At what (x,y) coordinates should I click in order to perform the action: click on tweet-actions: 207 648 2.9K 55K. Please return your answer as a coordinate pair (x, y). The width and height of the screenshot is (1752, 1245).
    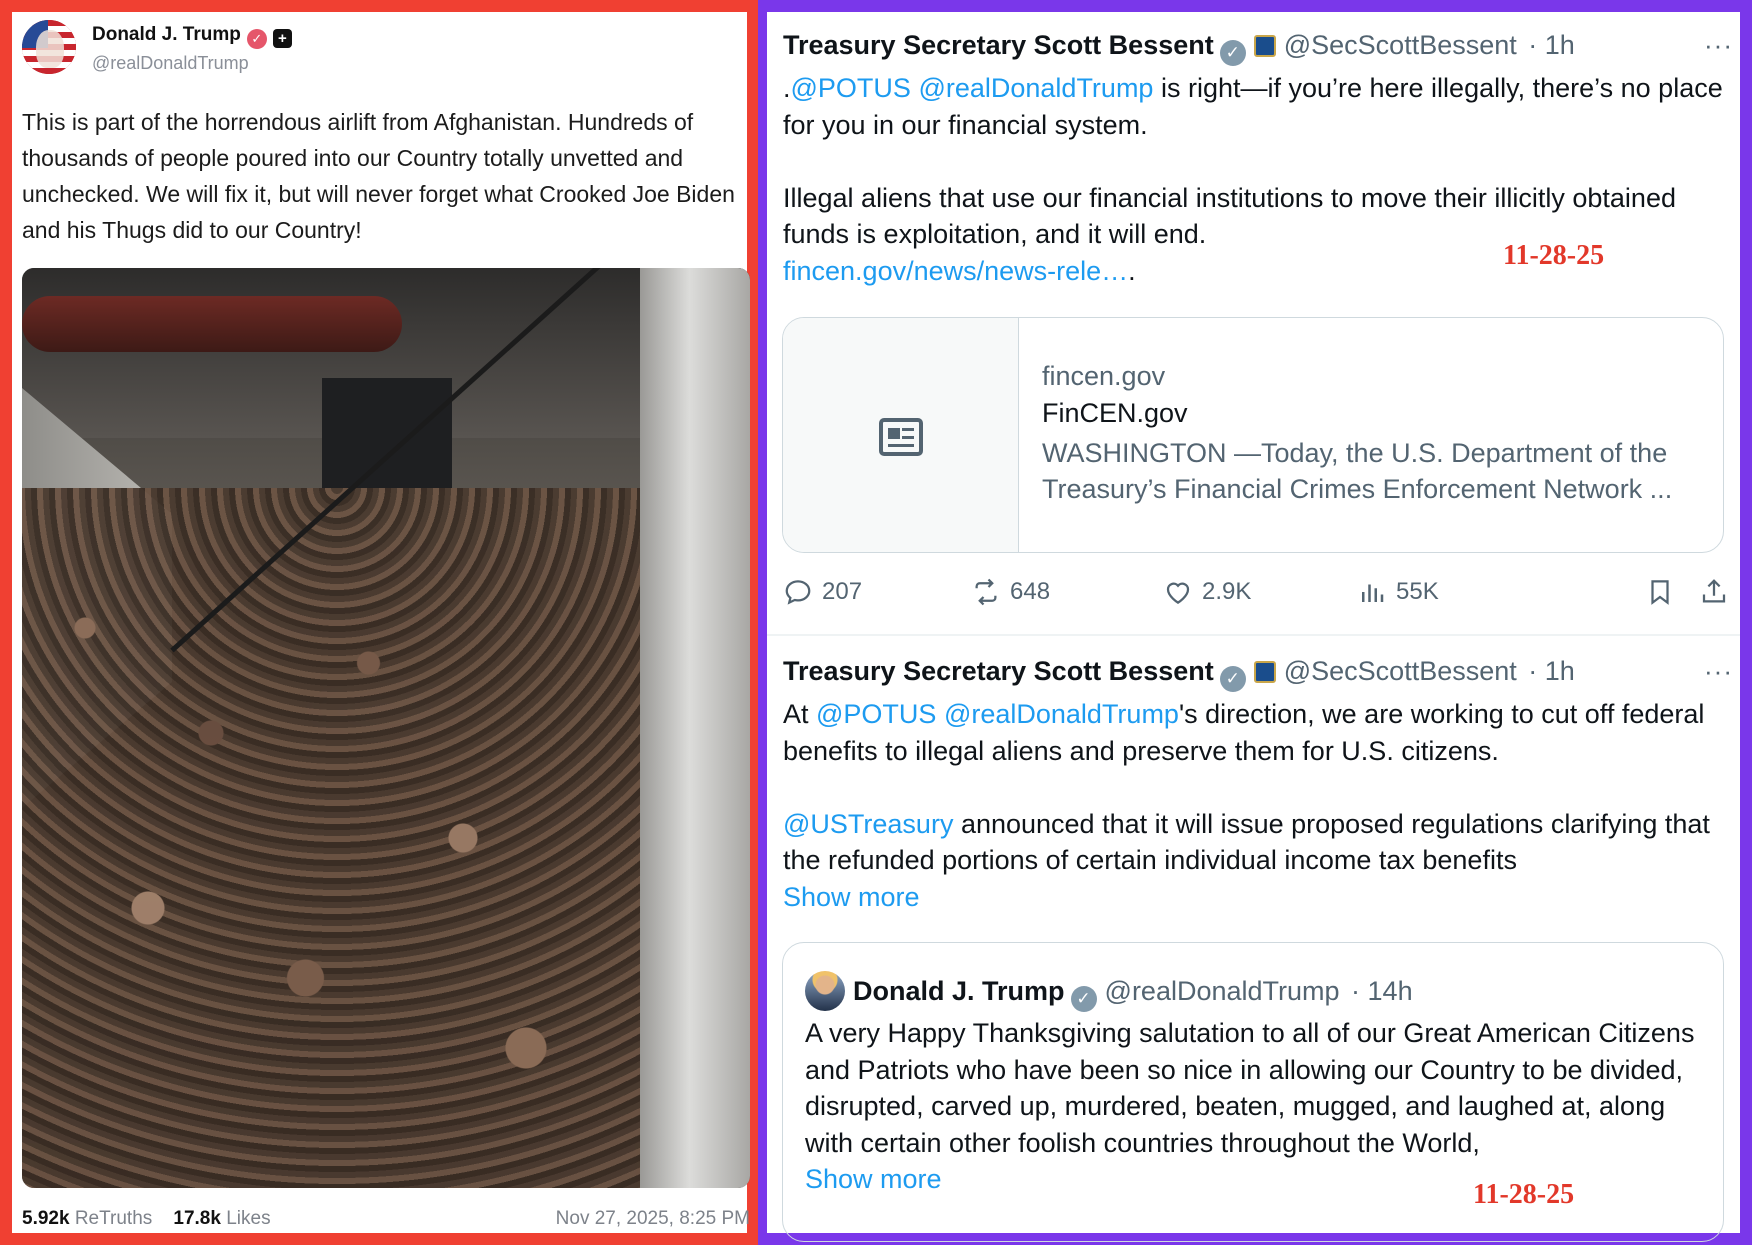
    Looking at the image, I should click on (1258, 596).